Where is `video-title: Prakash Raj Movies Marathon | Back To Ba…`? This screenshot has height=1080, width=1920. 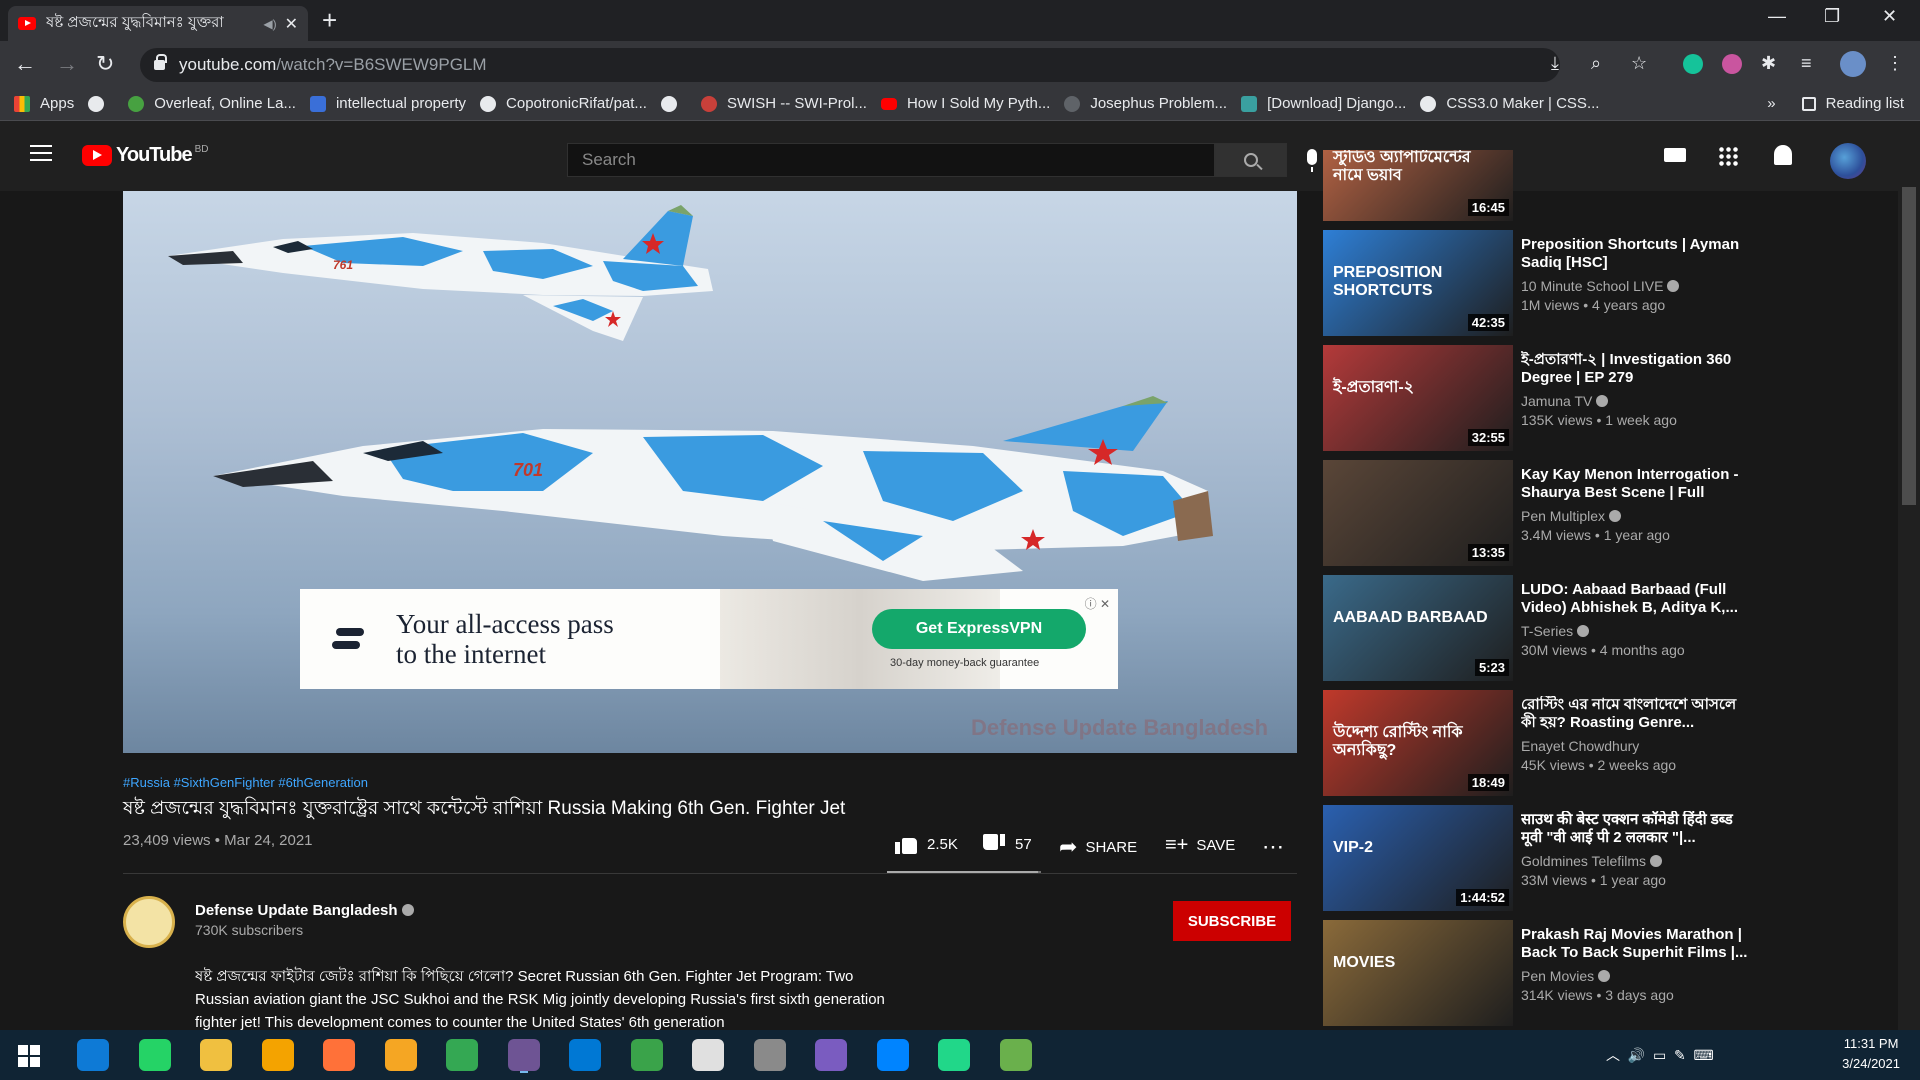 video-title: Prakash Raj Movies Marathon | Back To Ba… is located at coordinates (1636, 944).